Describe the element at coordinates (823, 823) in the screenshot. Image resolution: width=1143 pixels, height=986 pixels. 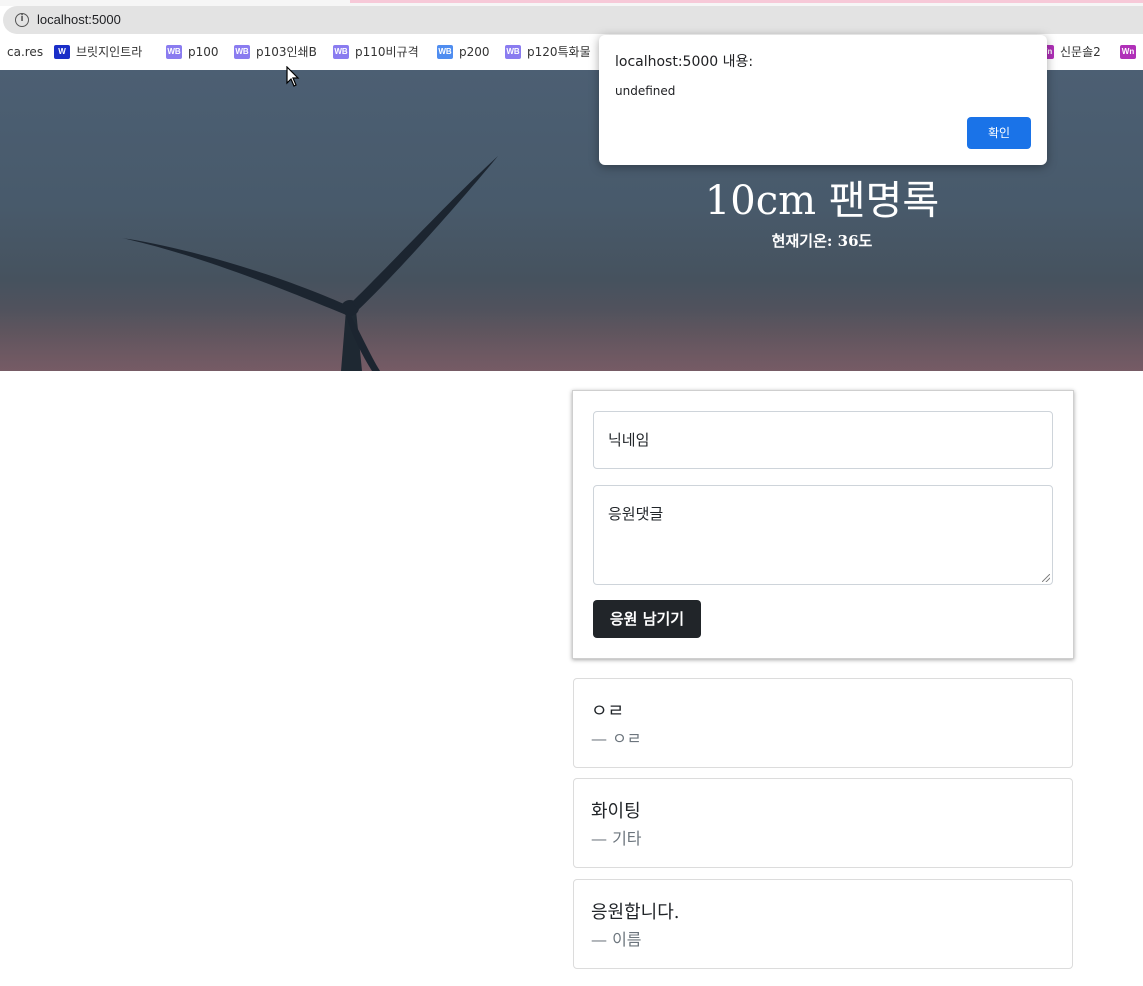
I see `comment-card: 화이팅 — 기타` at that location.